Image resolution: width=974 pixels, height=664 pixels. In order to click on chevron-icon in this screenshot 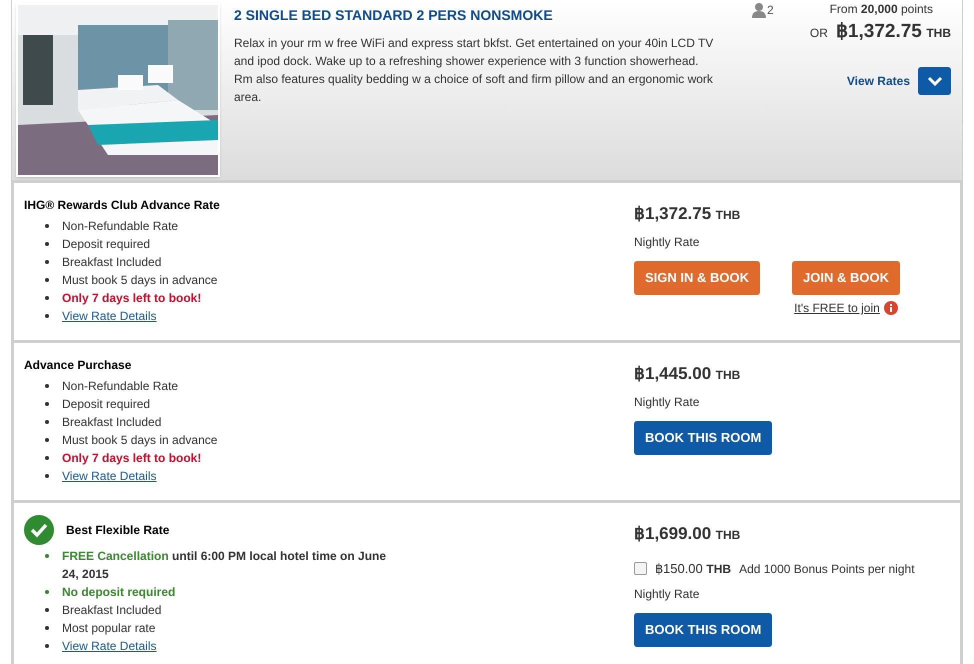, I will do `click(934, 81)`.